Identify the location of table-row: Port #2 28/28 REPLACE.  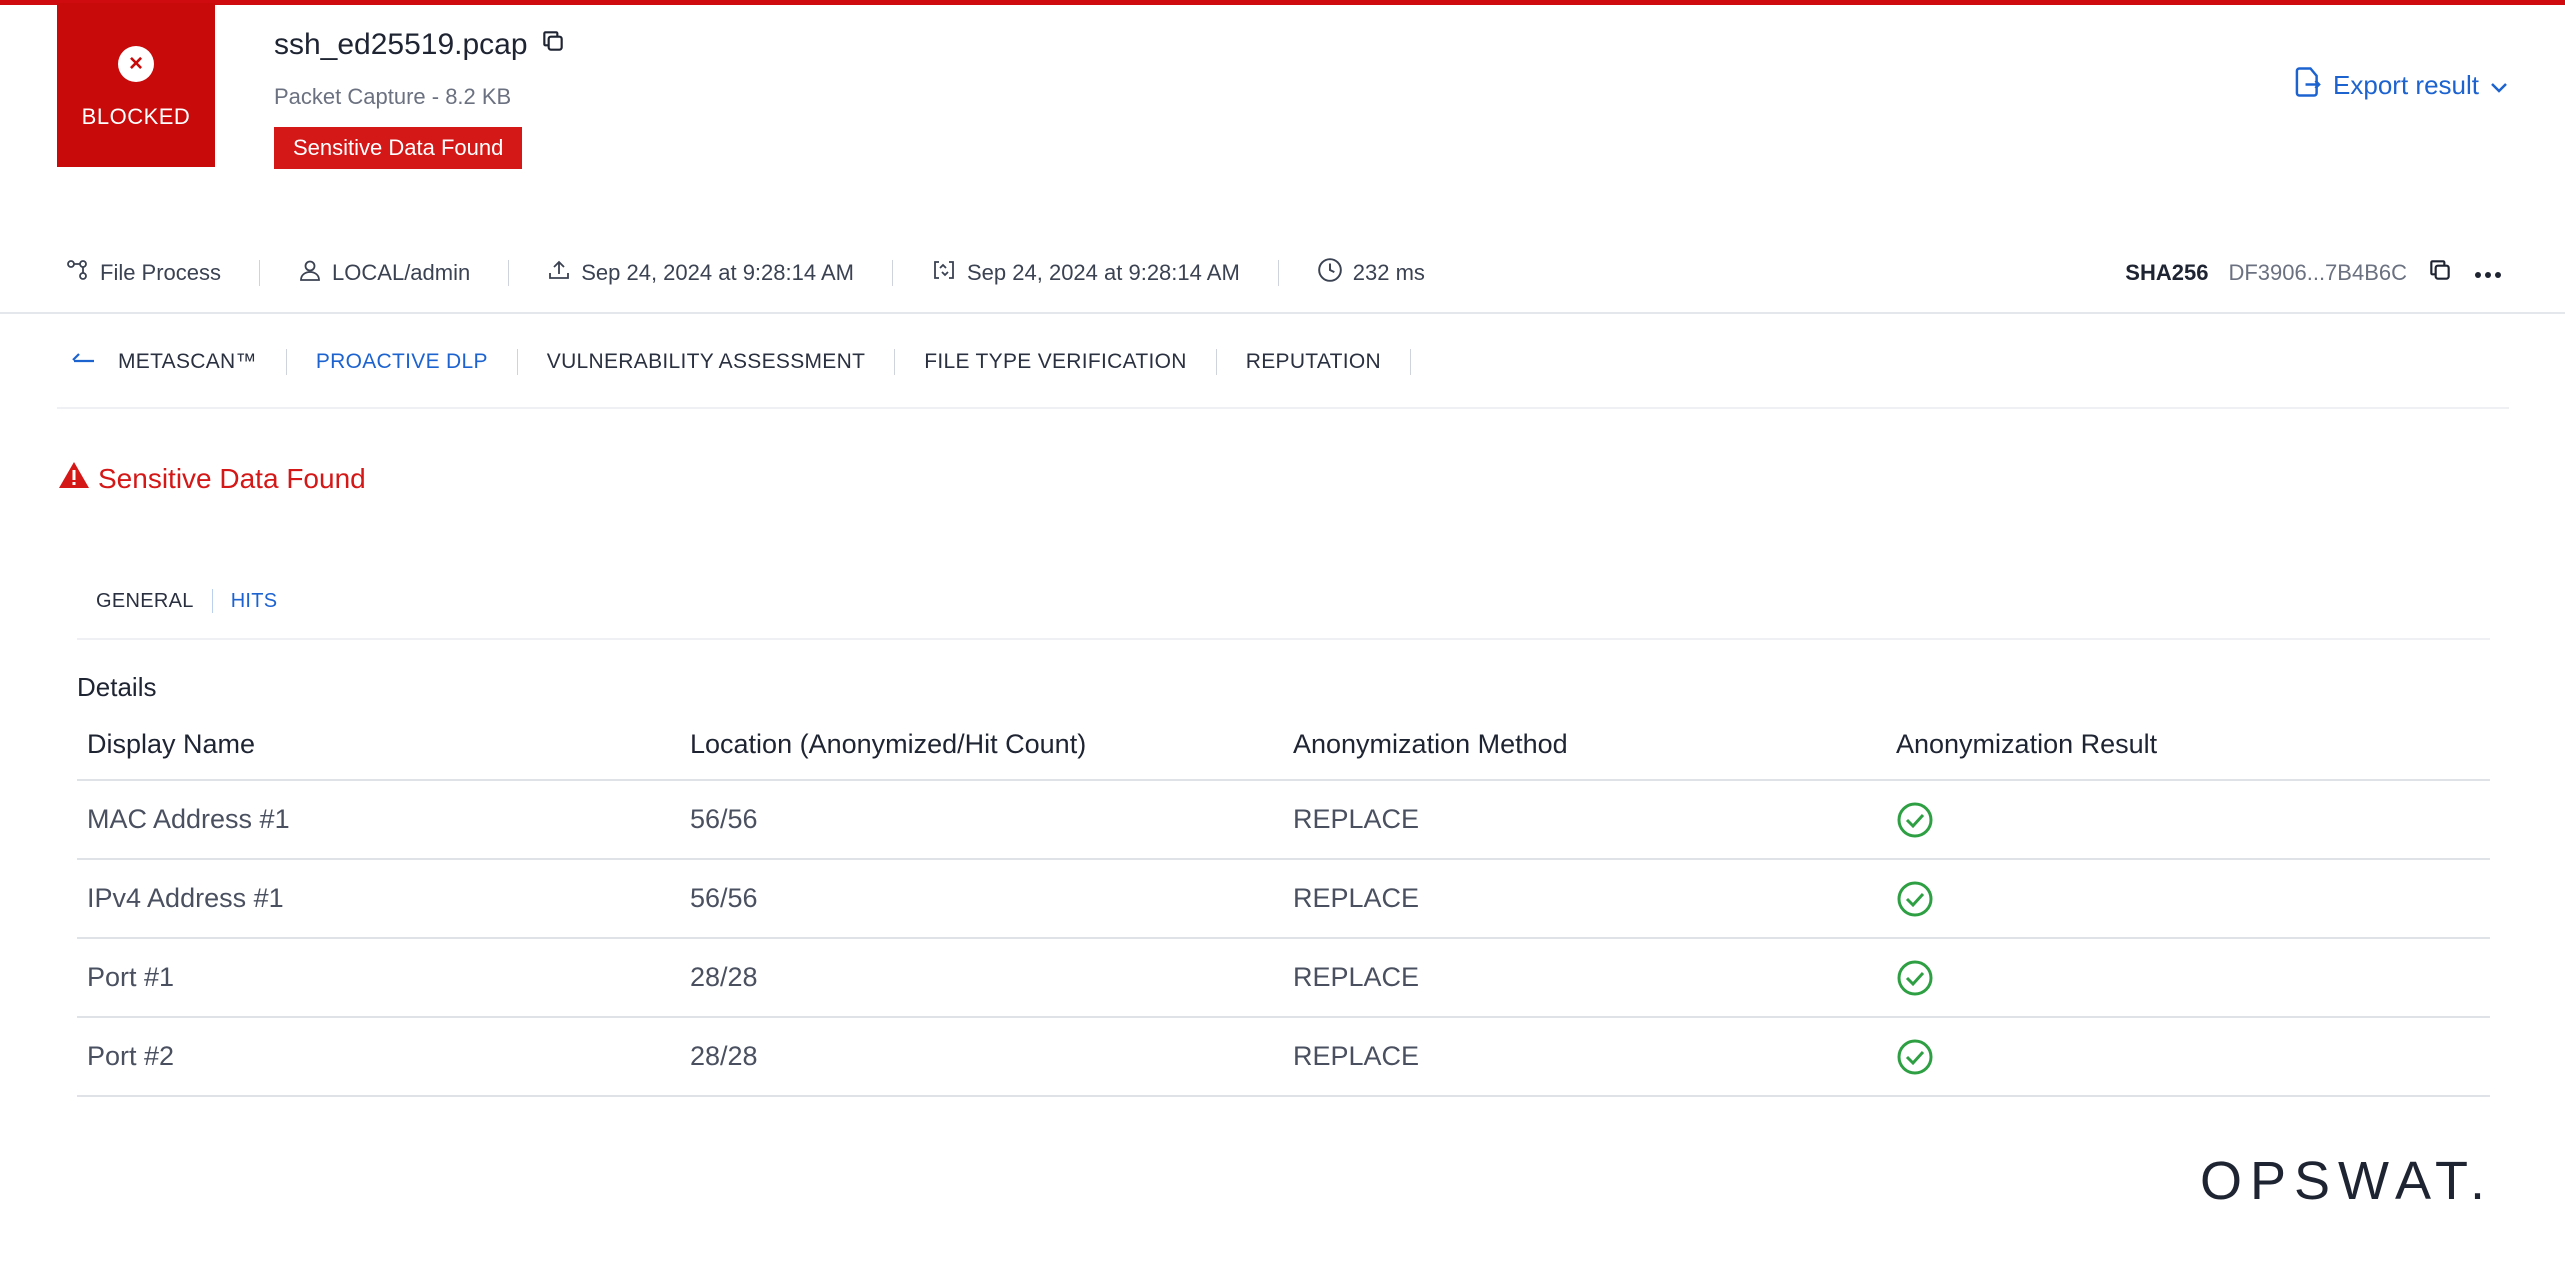
(1283, 1057).